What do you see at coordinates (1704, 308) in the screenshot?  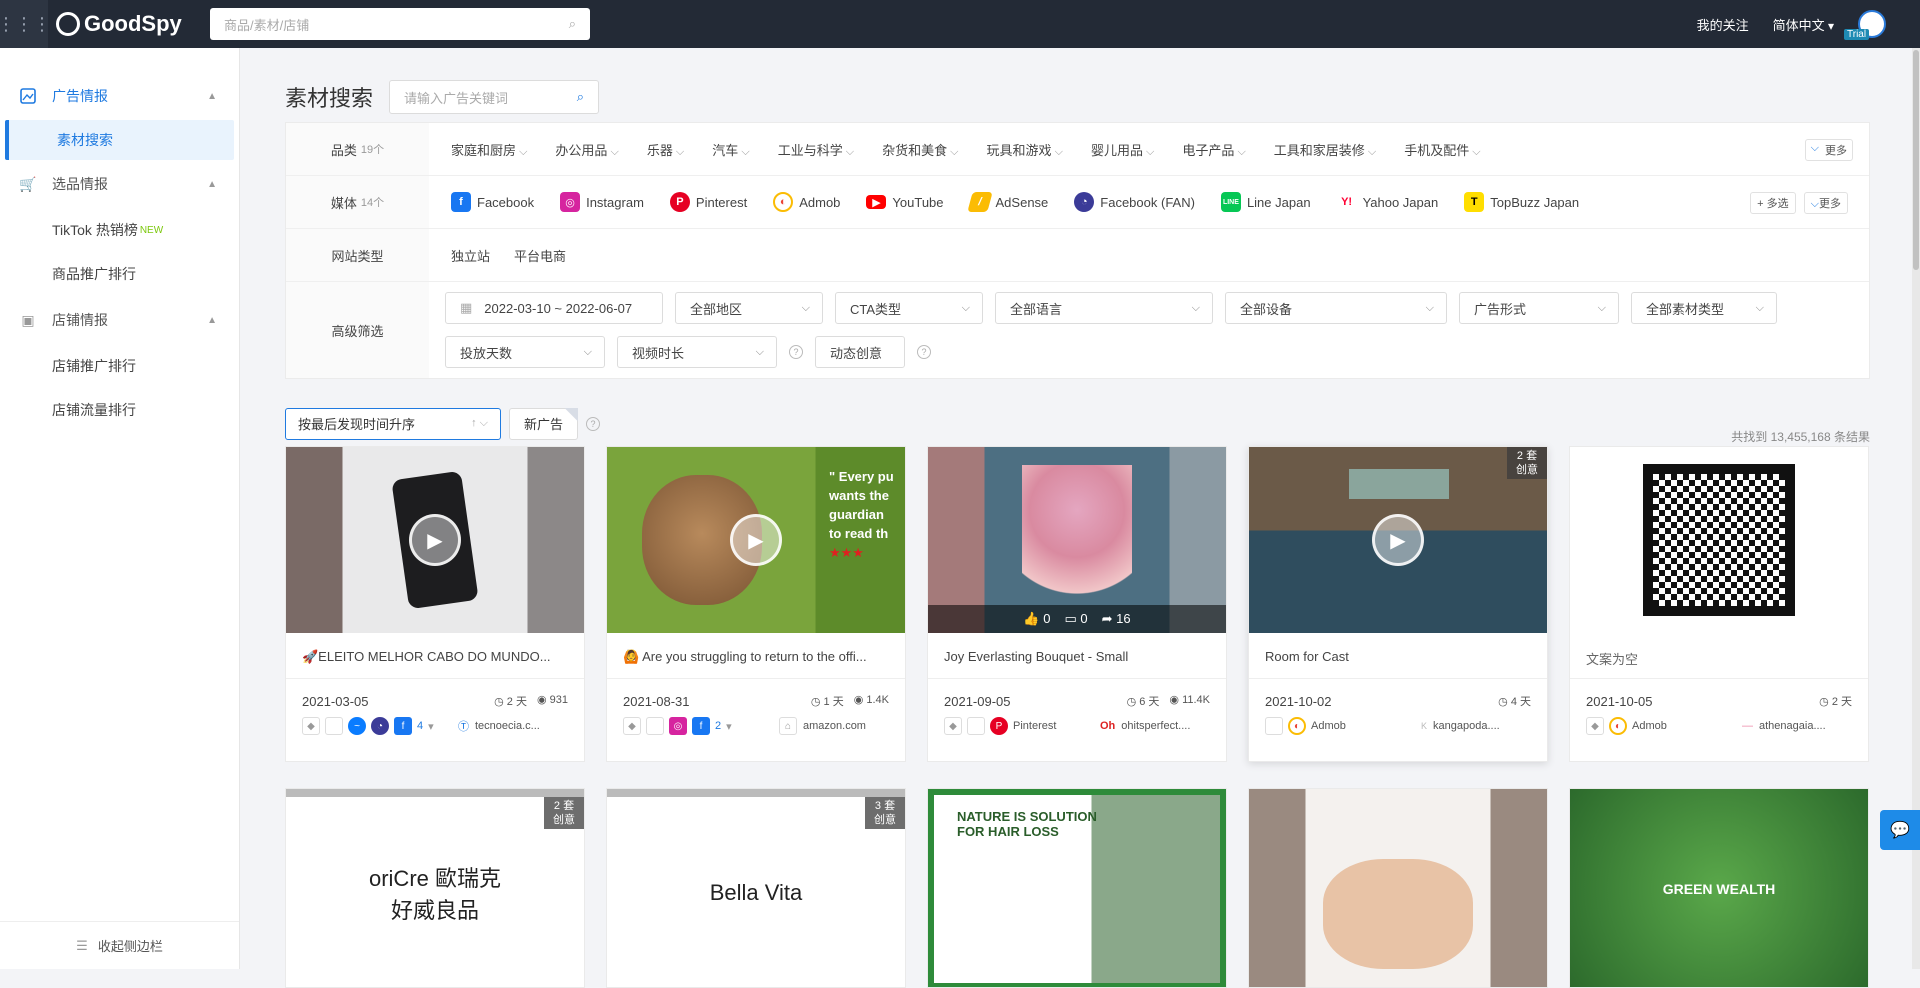 I see `material-type-select: 全部素材类型 ⌵` at bounding box center [1704, 308].